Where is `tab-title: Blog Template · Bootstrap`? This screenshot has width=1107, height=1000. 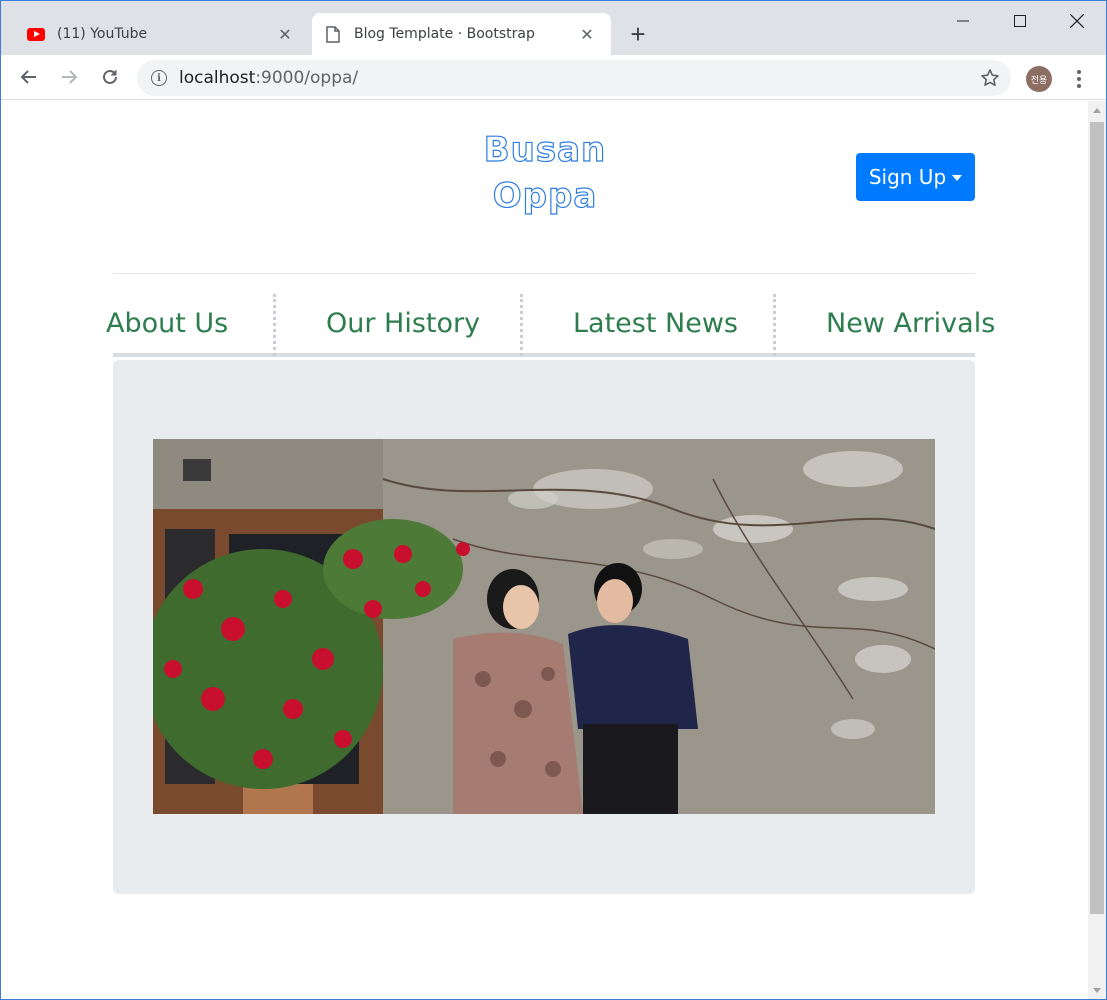 tab-title: Blog Template · Bootstrap is located at coordinates (444, 34).